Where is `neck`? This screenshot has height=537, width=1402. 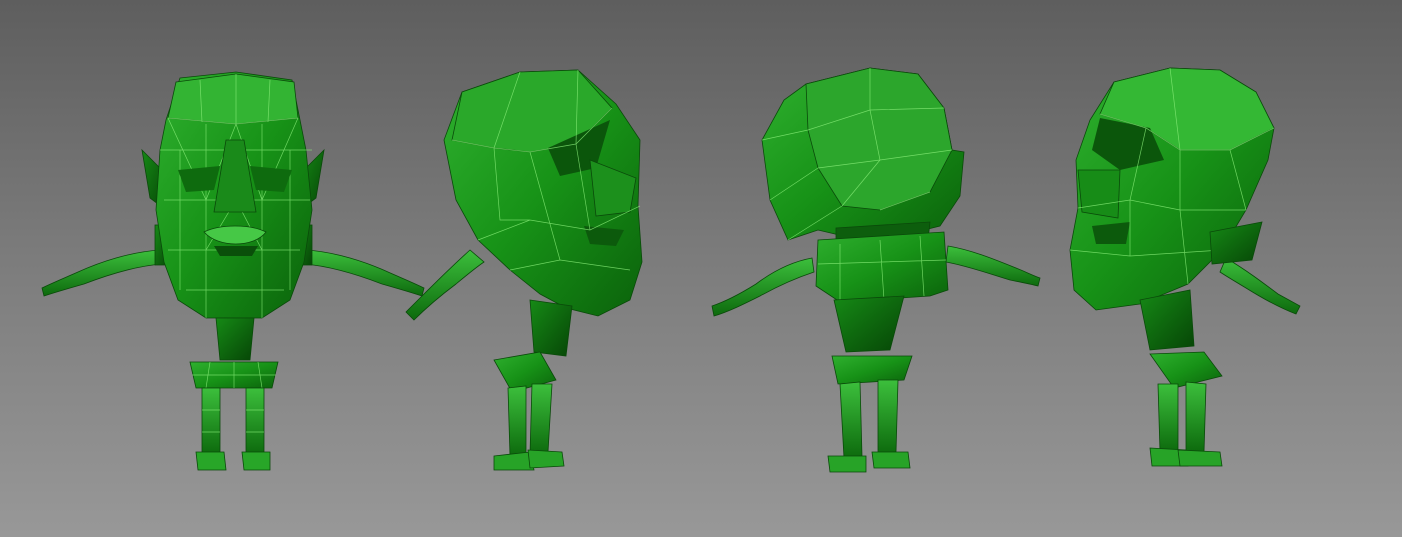 neck is located at coordinates (235, 339).